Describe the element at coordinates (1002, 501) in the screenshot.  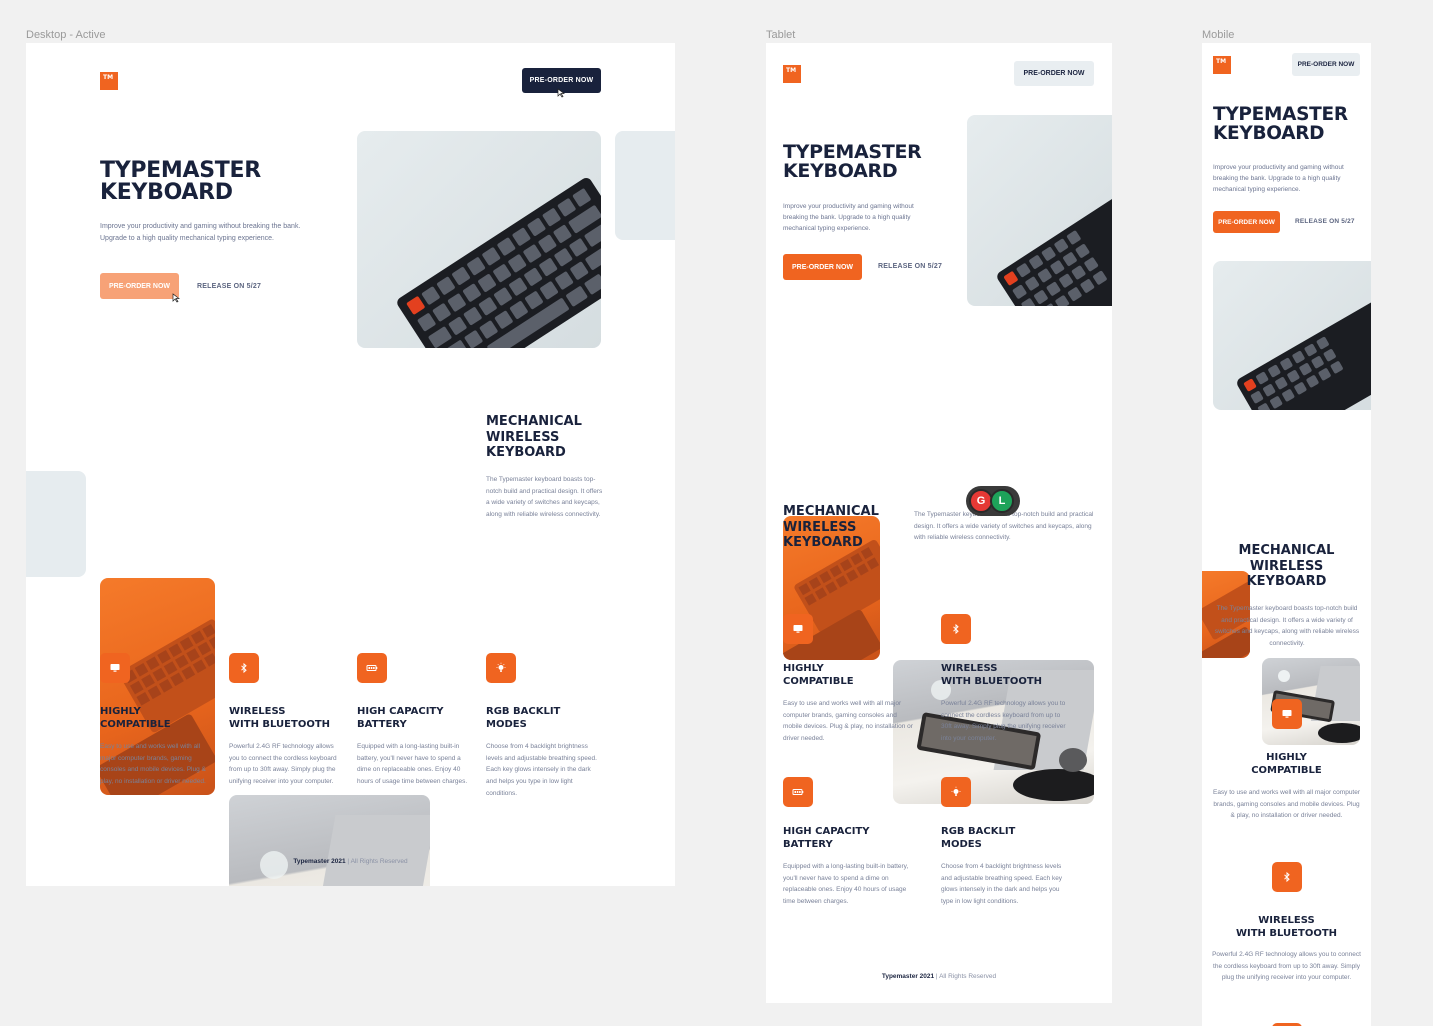
I see `avatar: L` at that location.